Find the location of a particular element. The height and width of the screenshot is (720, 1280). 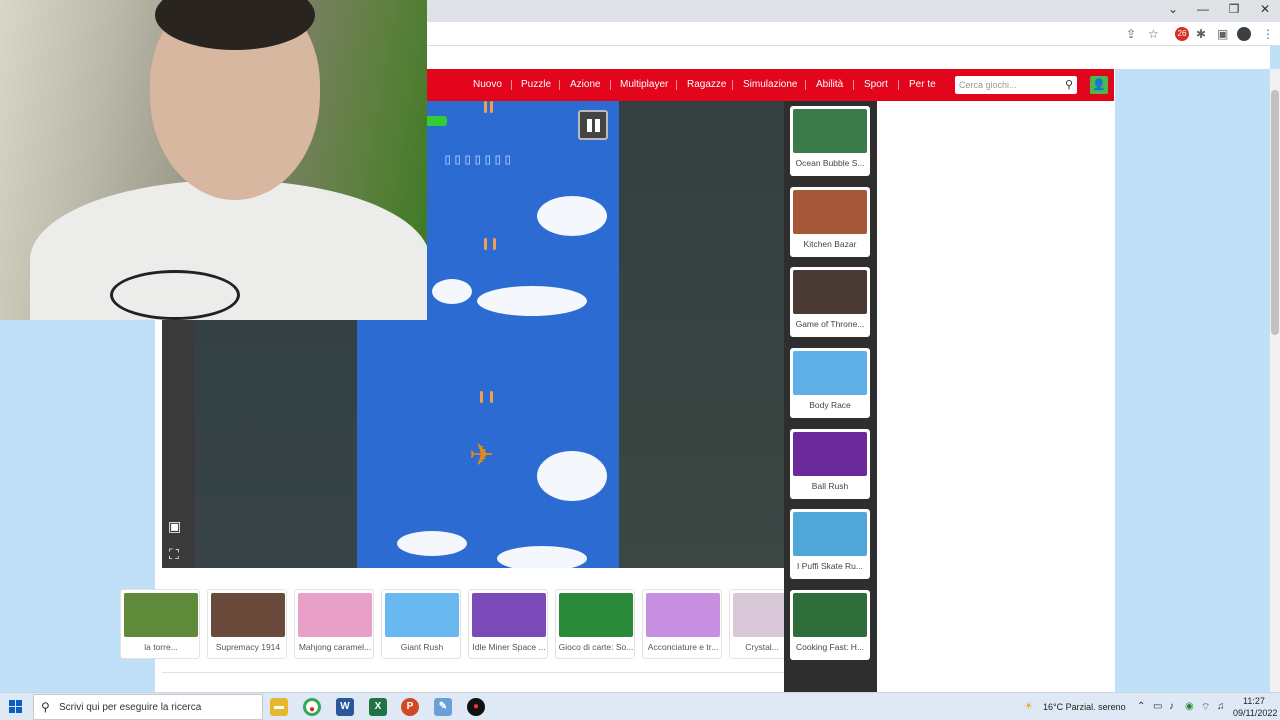

word-icon: W is located at coordinates (345, 707).